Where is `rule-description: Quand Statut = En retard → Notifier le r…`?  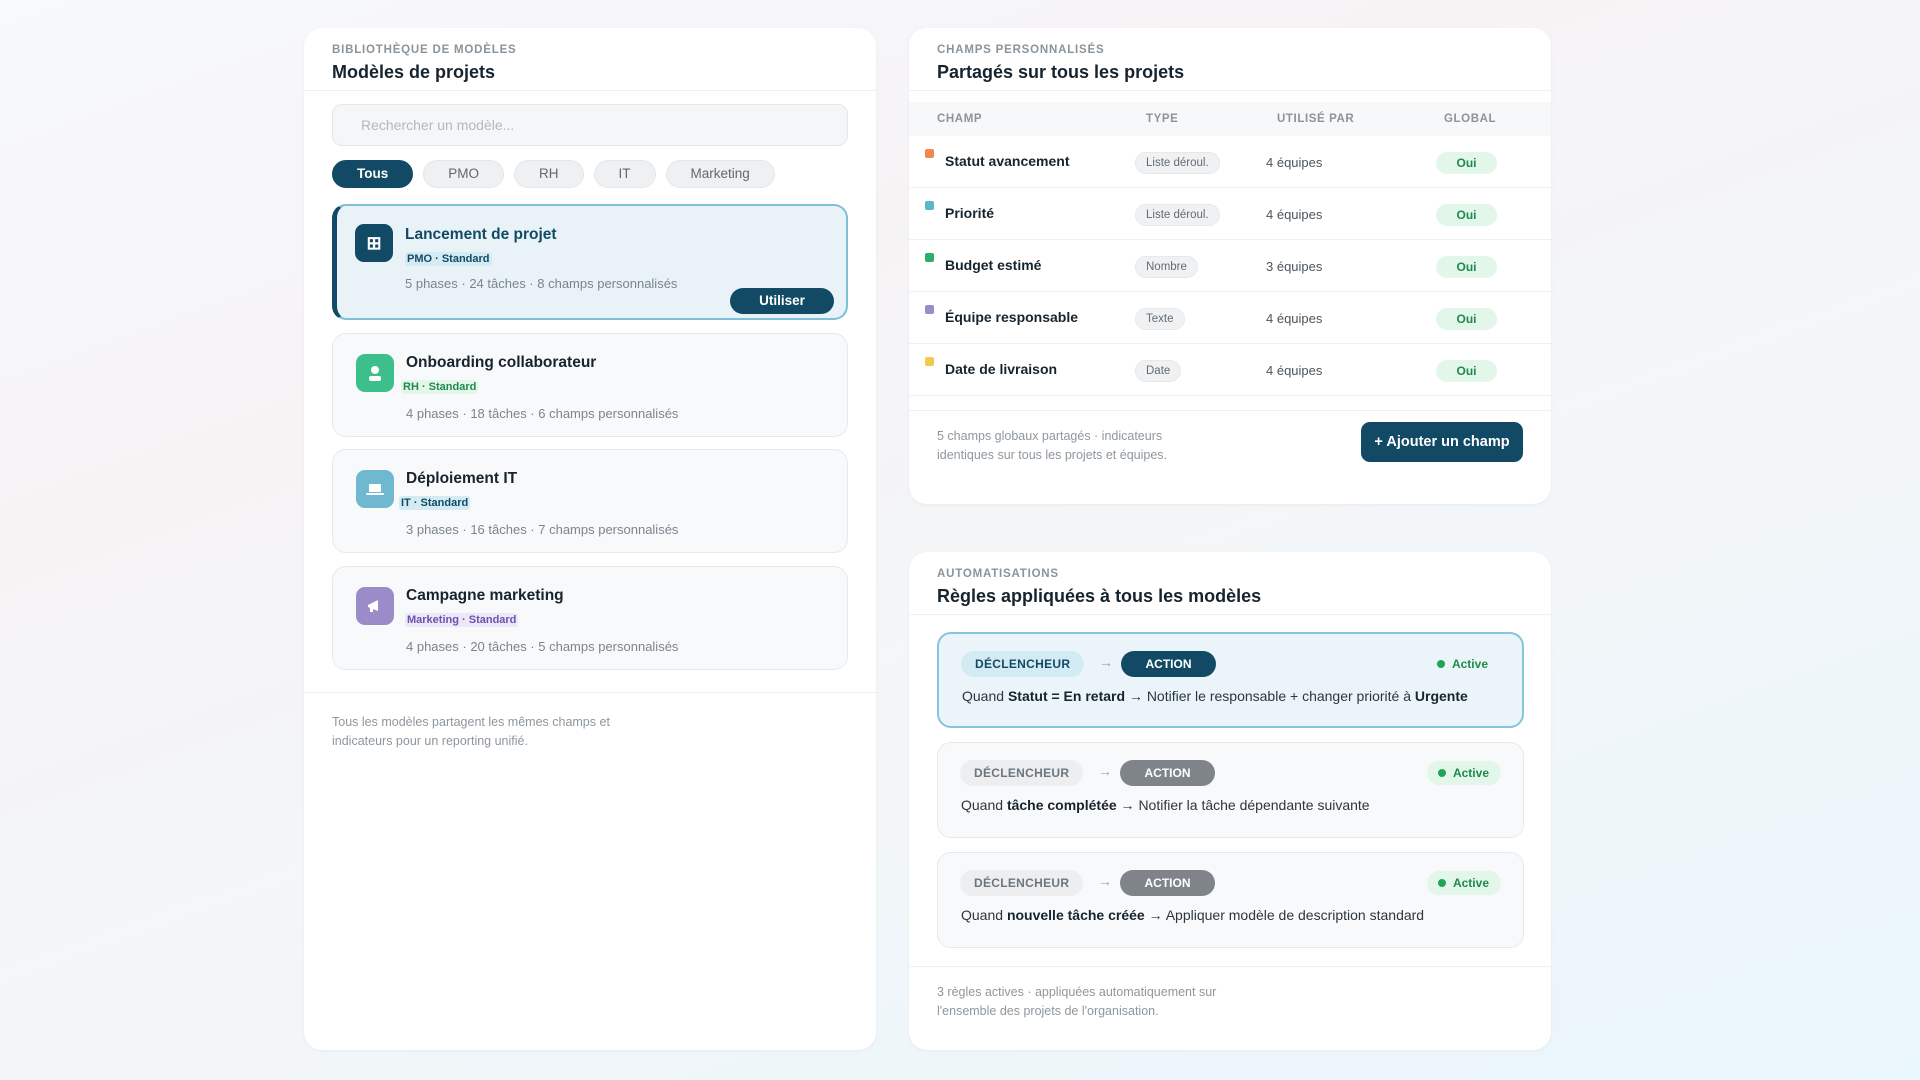
rule-description: Quand Statut = En retard → Notifier le r… is located at coordinates (1215, 696).